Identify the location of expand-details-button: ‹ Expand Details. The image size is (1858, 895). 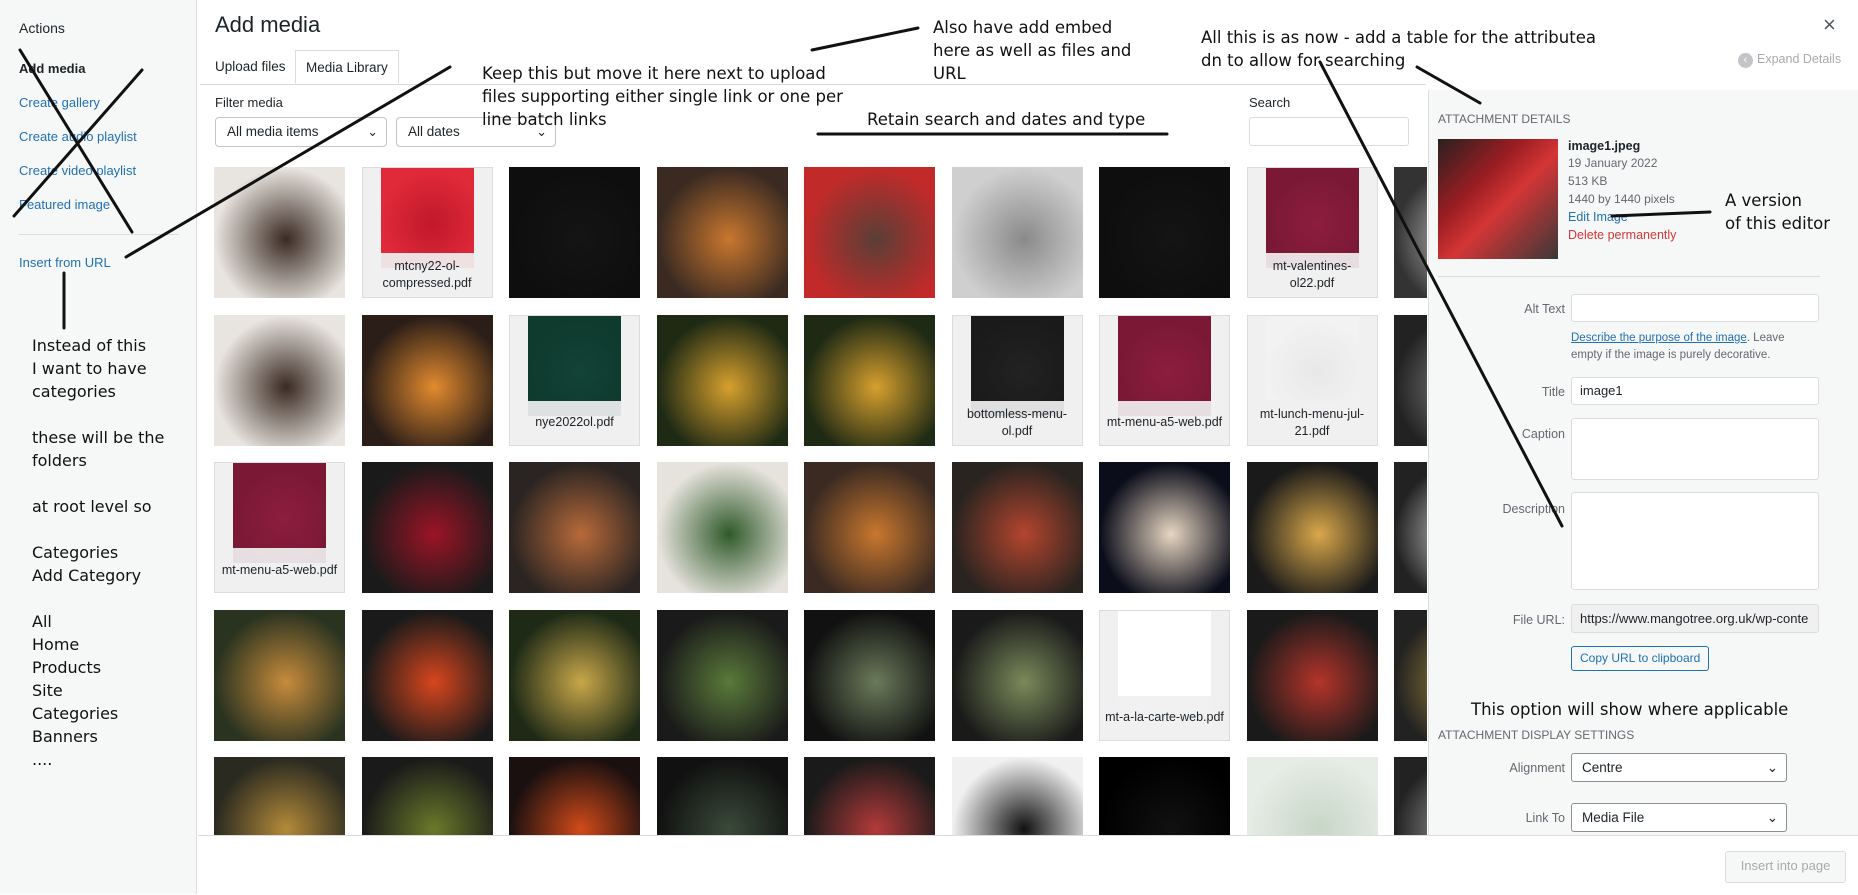
(1789, 60).